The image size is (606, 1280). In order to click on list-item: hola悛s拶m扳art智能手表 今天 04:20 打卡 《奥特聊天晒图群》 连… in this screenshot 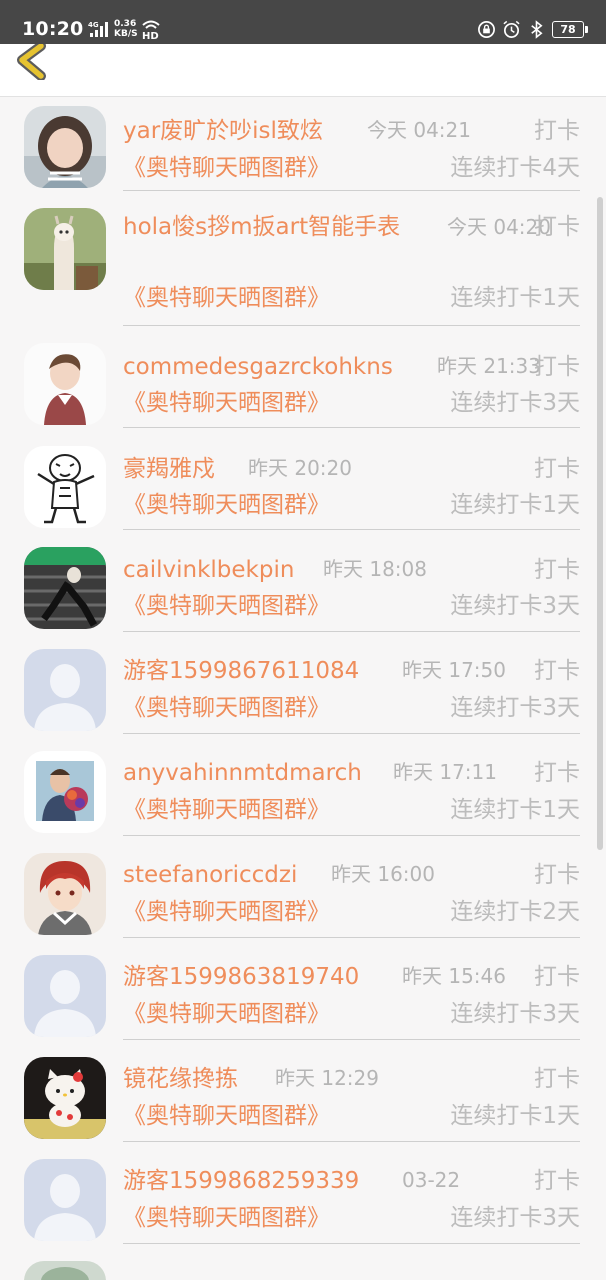, I will do `click(303, 259)`.